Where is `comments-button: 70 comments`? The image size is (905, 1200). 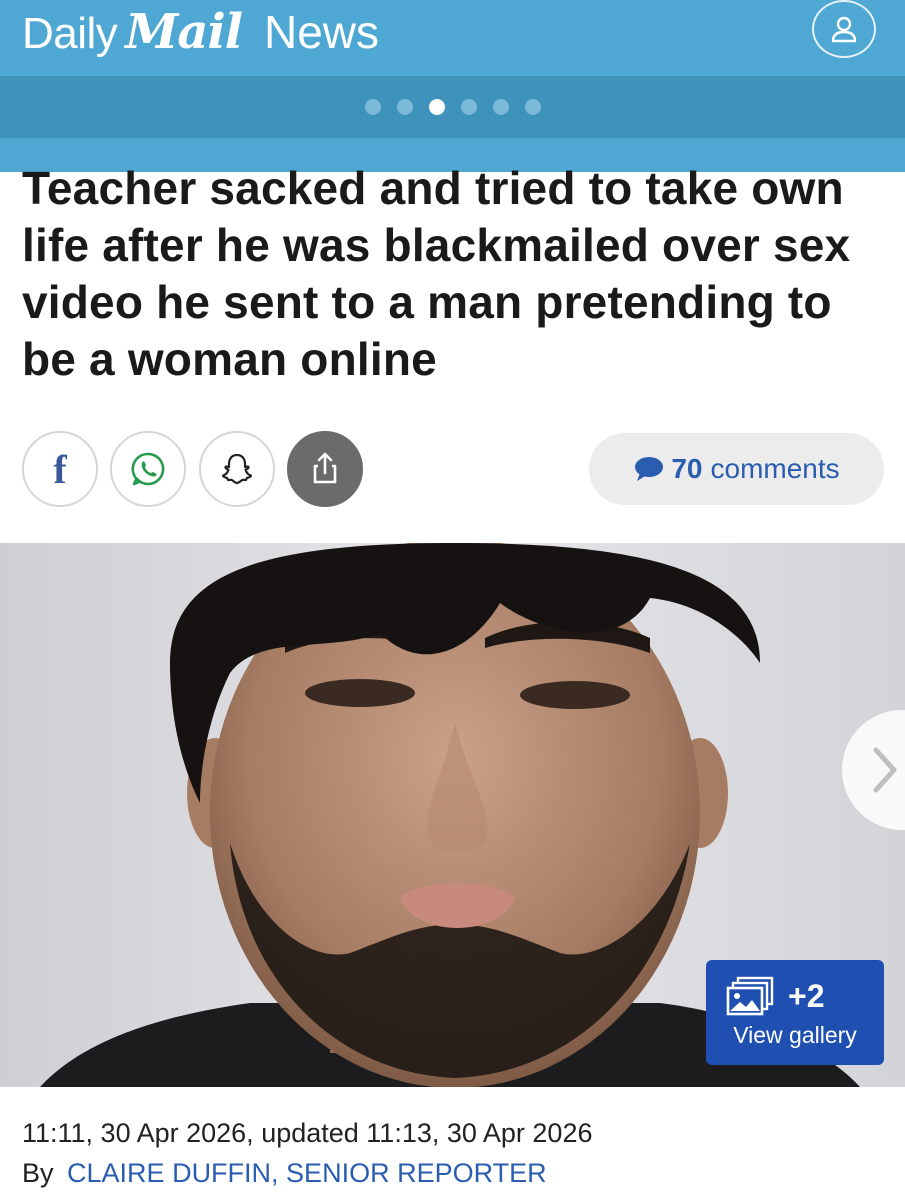 comments-button: 70 comments is located at coordinates (736, 469).